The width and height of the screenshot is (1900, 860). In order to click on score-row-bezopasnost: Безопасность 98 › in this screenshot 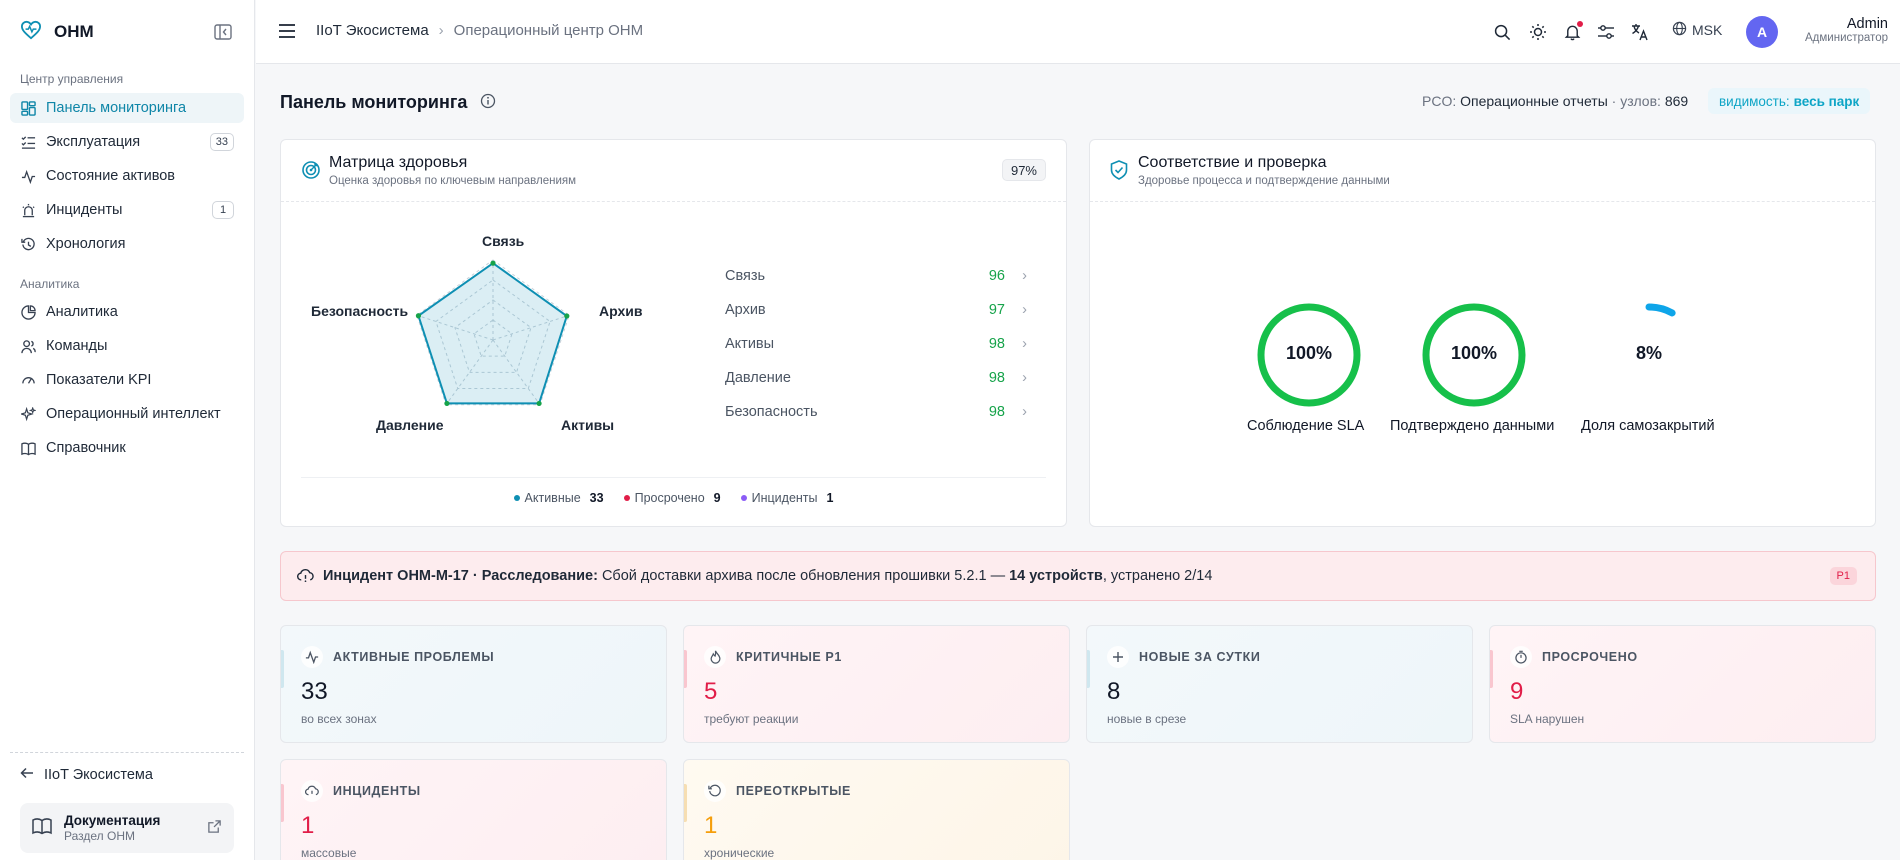, I will do `click(880, 414)`.